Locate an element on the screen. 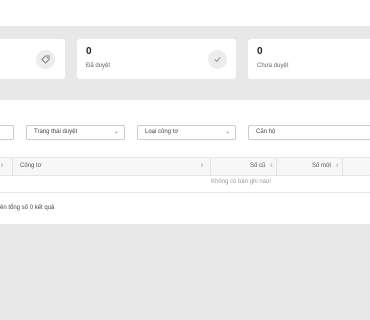  meter-type-select: Loại công tơ ⌄ is located at coordinates (186, 132).